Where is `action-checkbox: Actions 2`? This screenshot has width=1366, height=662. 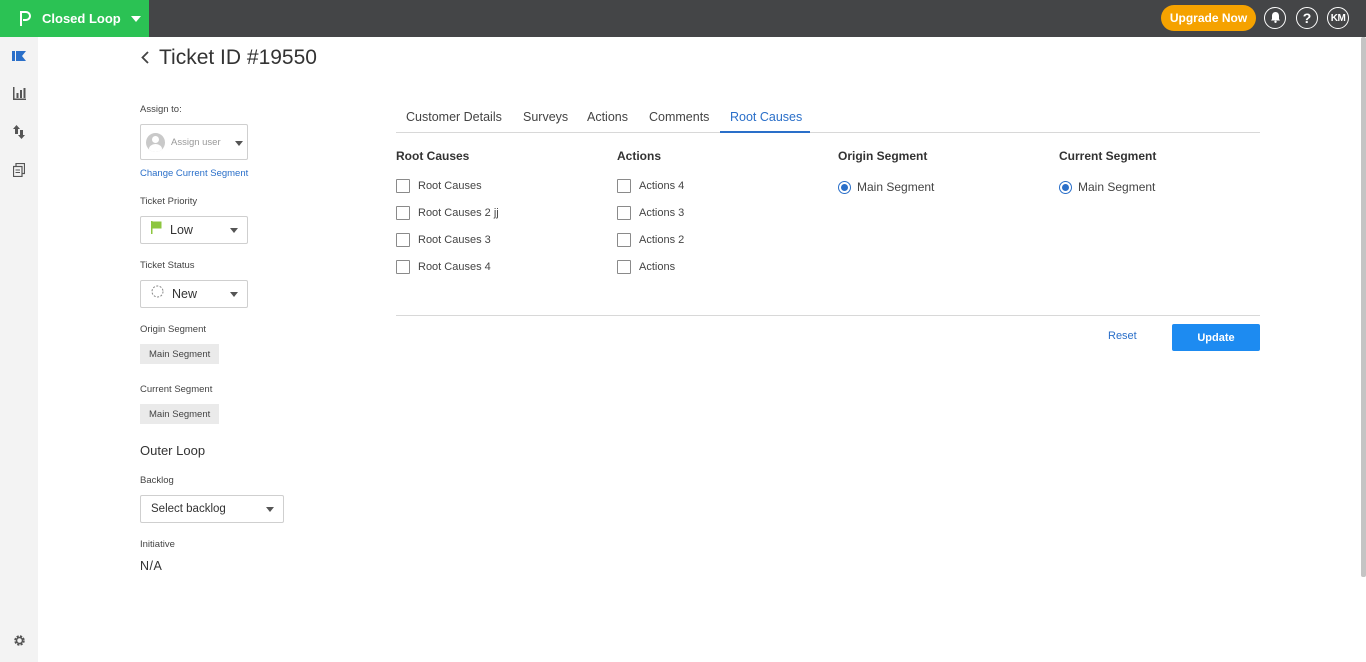 action-checkbox: Actions 2 is located at coordinates (650, 240).